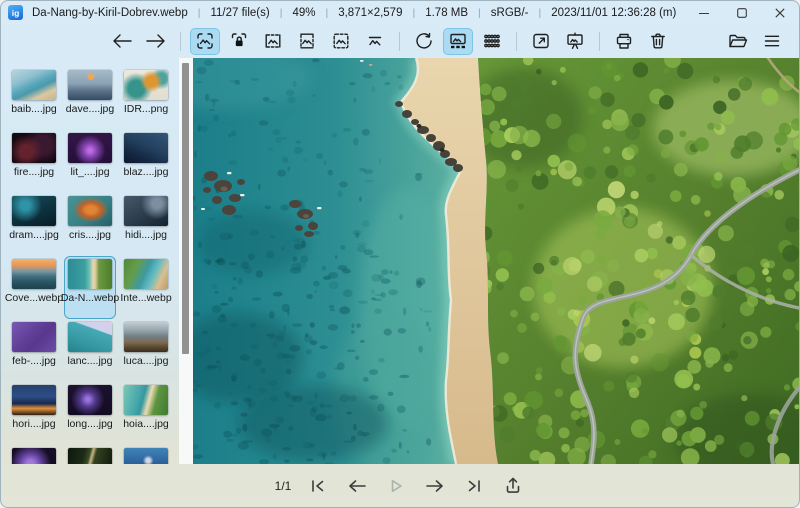 The height and width of the screenshot is (508, 800). Describe the element at coordinates (146, 424) in the screenshot. I see `thumbnail-filename: hoia....jpg` at that location.